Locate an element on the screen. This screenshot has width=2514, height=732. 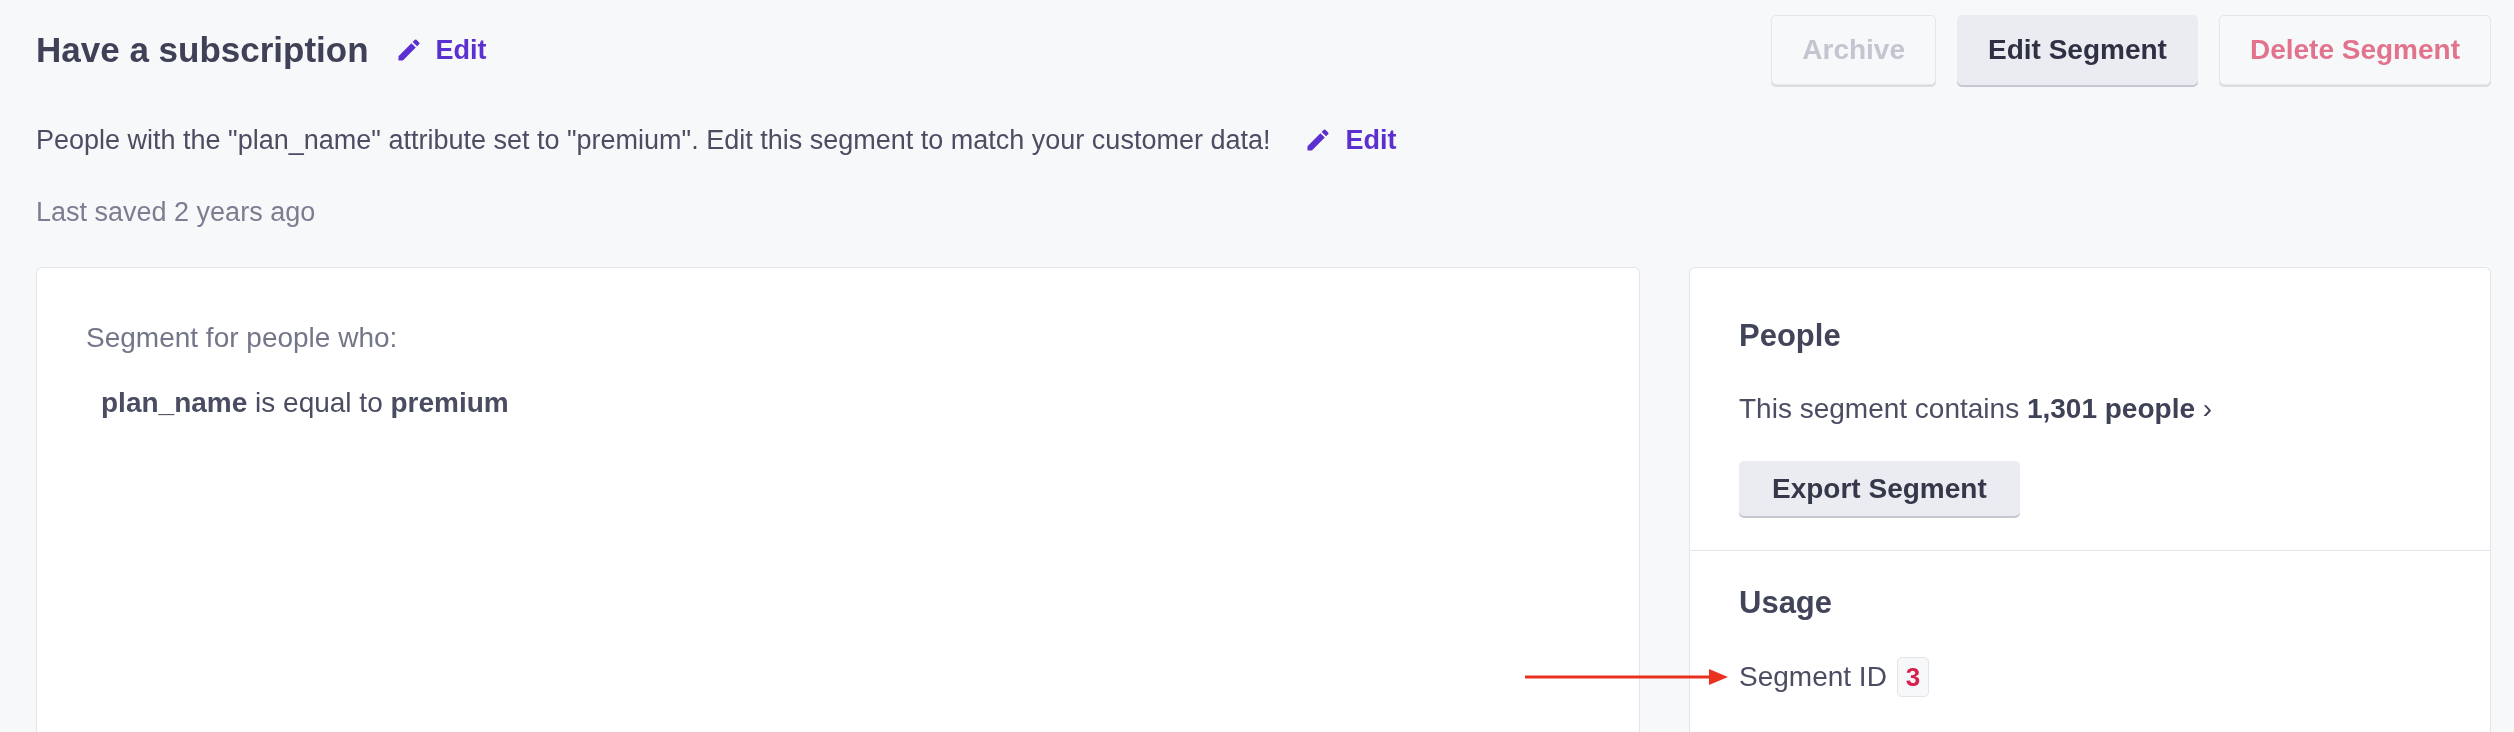
people-summary: This segment contains 1,301 people › is located at coordinates (1976, 409).